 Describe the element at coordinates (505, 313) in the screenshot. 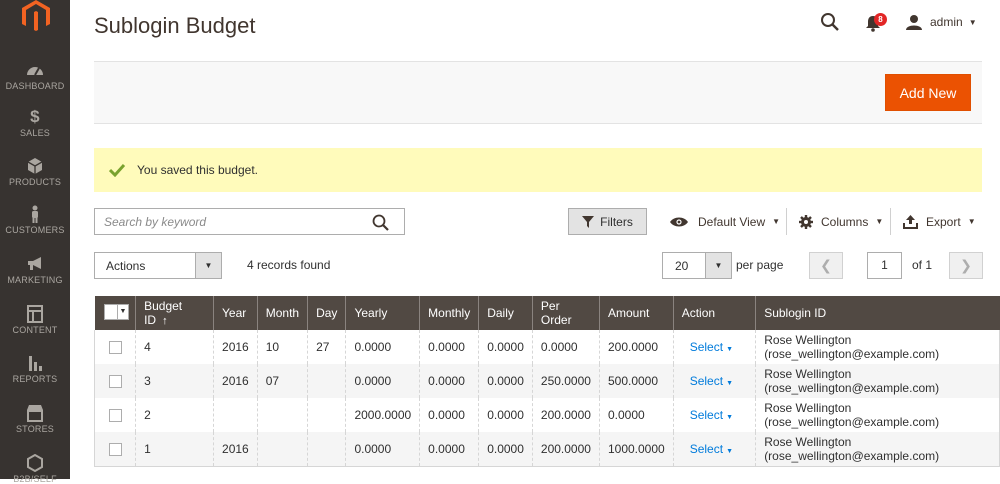

I see `column-header-daily: Daily` at that location.